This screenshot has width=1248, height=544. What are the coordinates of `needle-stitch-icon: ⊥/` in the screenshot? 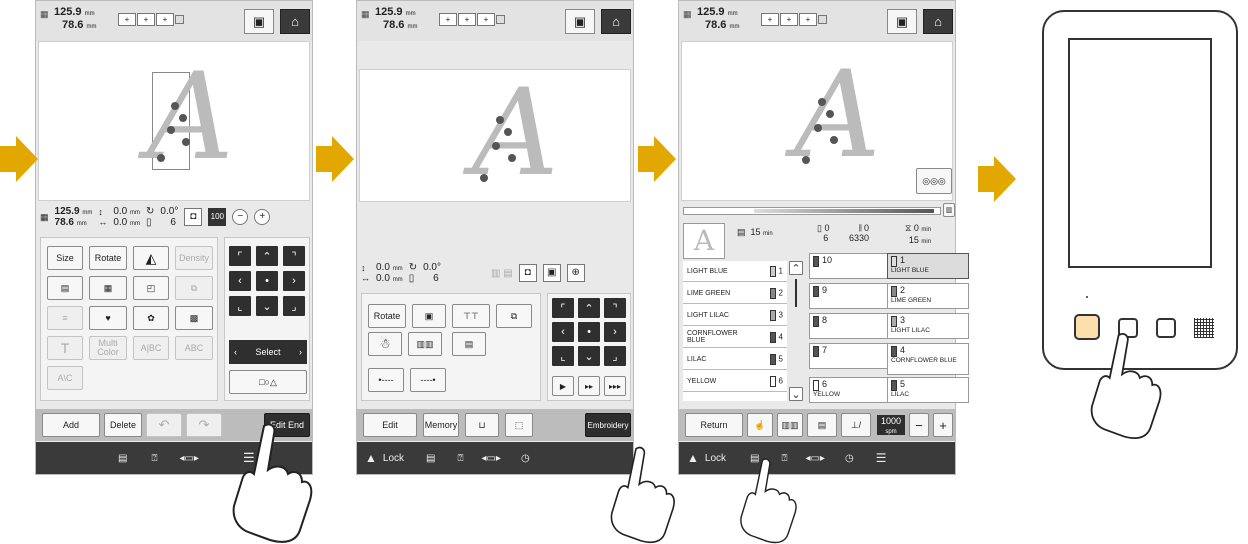 It's located at (856, 425).